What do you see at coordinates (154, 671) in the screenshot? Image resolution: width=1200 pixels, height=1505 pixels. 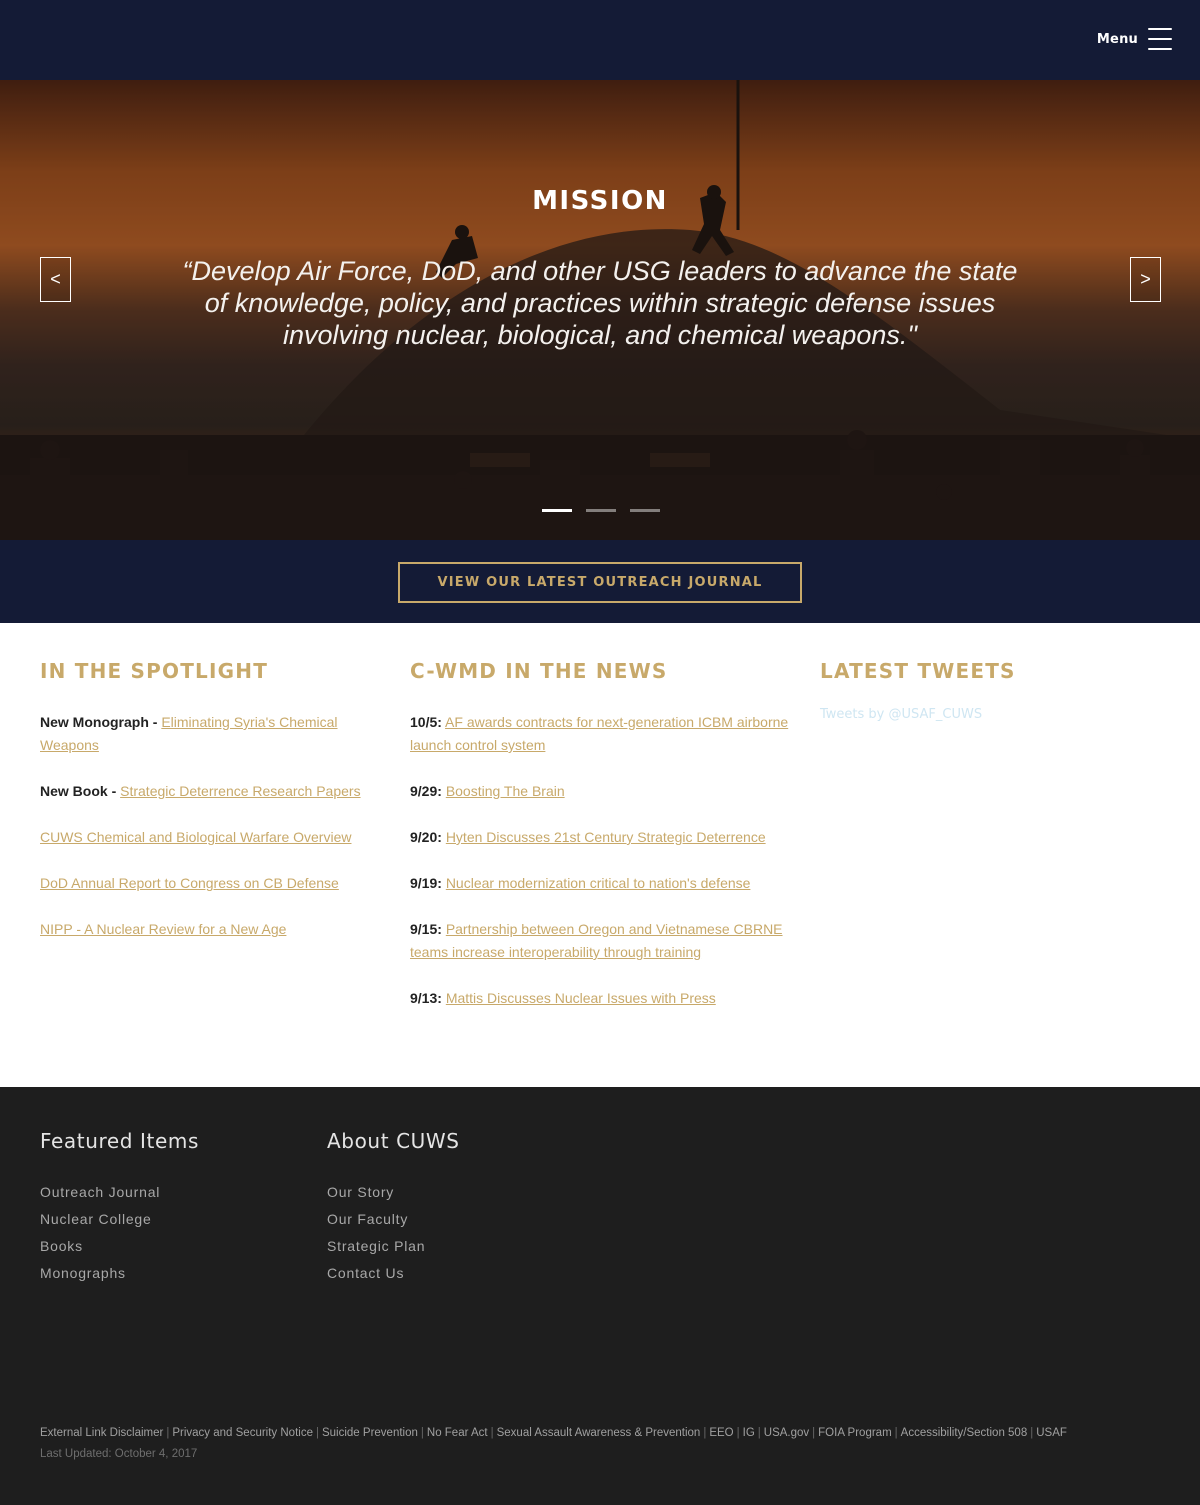 I see `spotlight-heading: IN THE SPOTLIGHT` at bounding box center [154, 671].